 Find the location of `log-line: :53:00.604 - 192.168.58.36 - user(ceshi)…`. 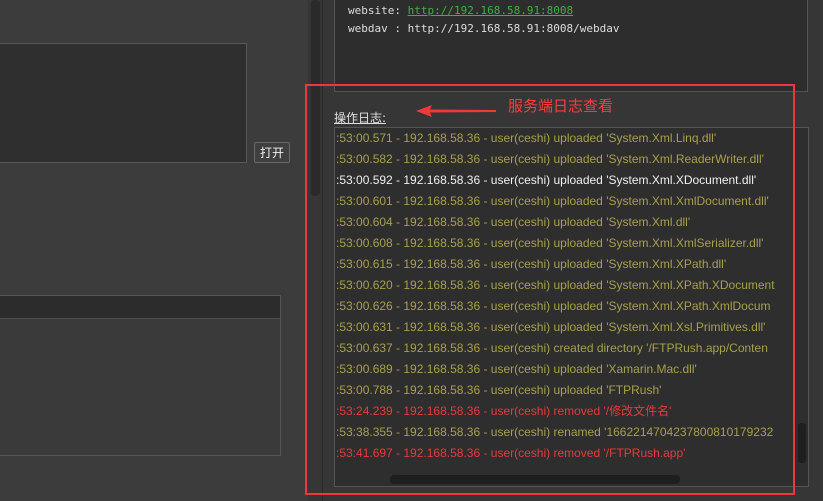

log-line: :53:00.604 - 192.168.58.36 - user(ceshi)… is located at coordinates (513, 222).